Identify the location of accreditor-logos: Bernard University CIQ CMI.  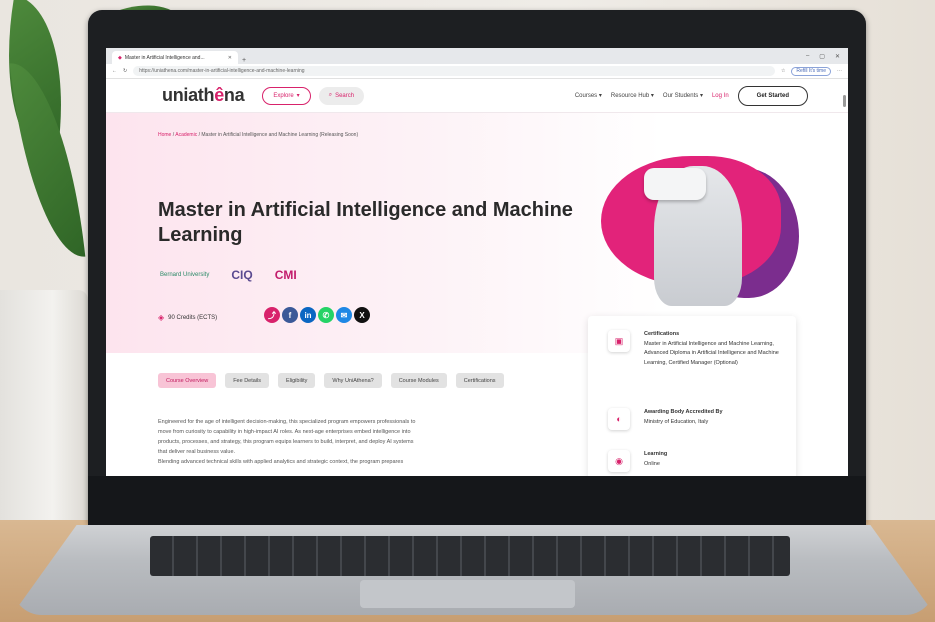
(228, 275).